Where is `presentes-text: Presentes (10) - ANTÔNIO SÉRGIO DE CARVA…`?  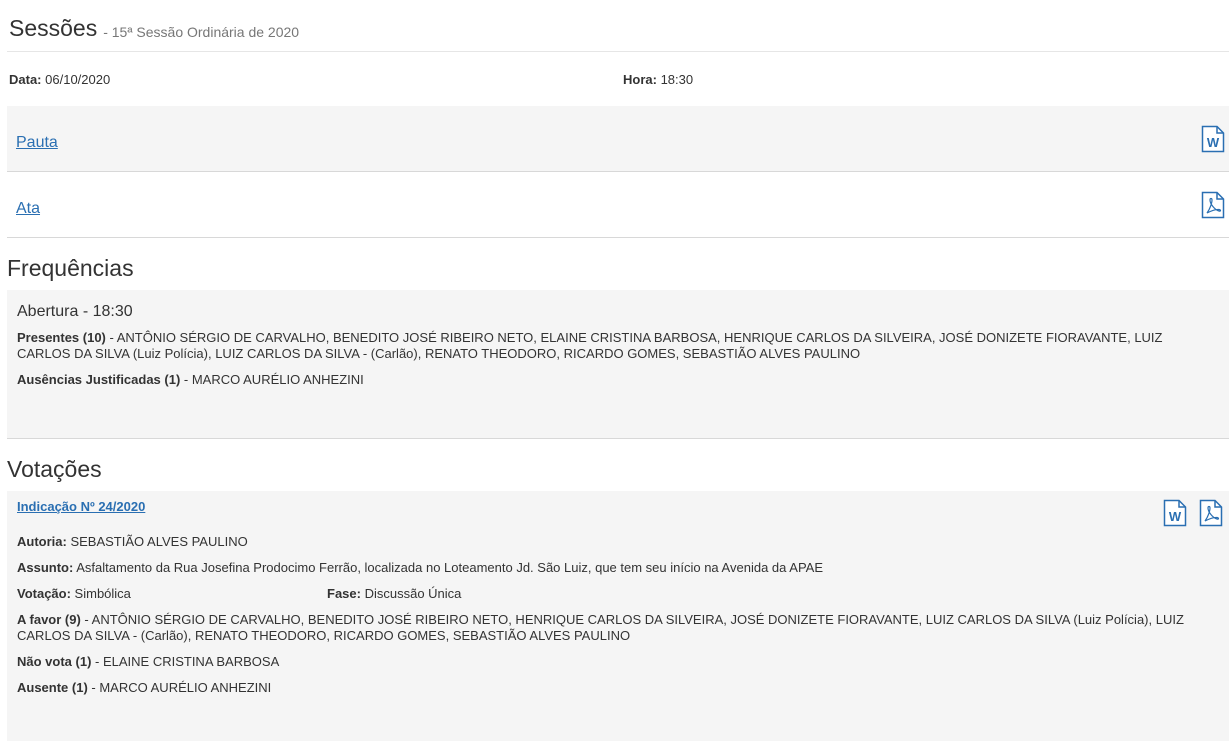
presentes-text: Presentes (10) - ANTÔNIO SÉRGIO DE CARVA… is located at coordinates (590, 345).